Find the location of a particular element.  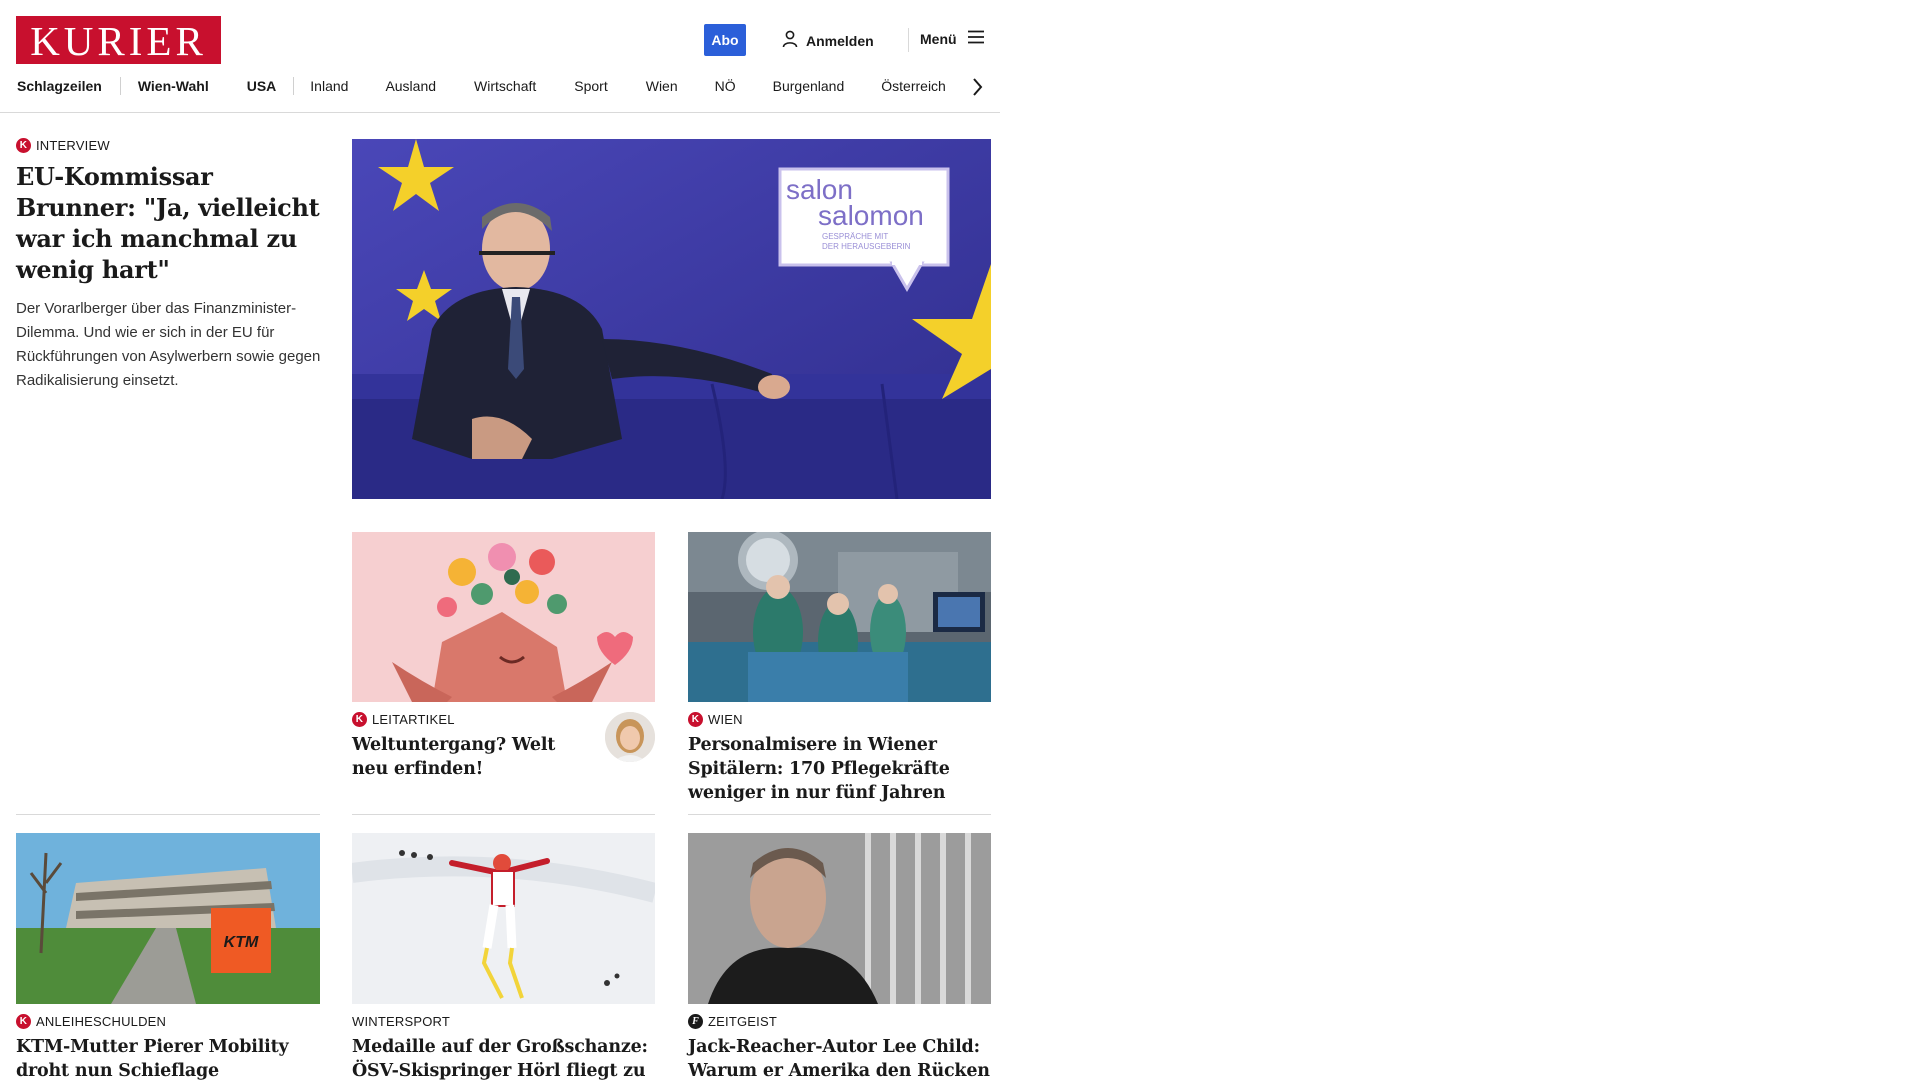

author-avatar is located at coordinates (630, 737).